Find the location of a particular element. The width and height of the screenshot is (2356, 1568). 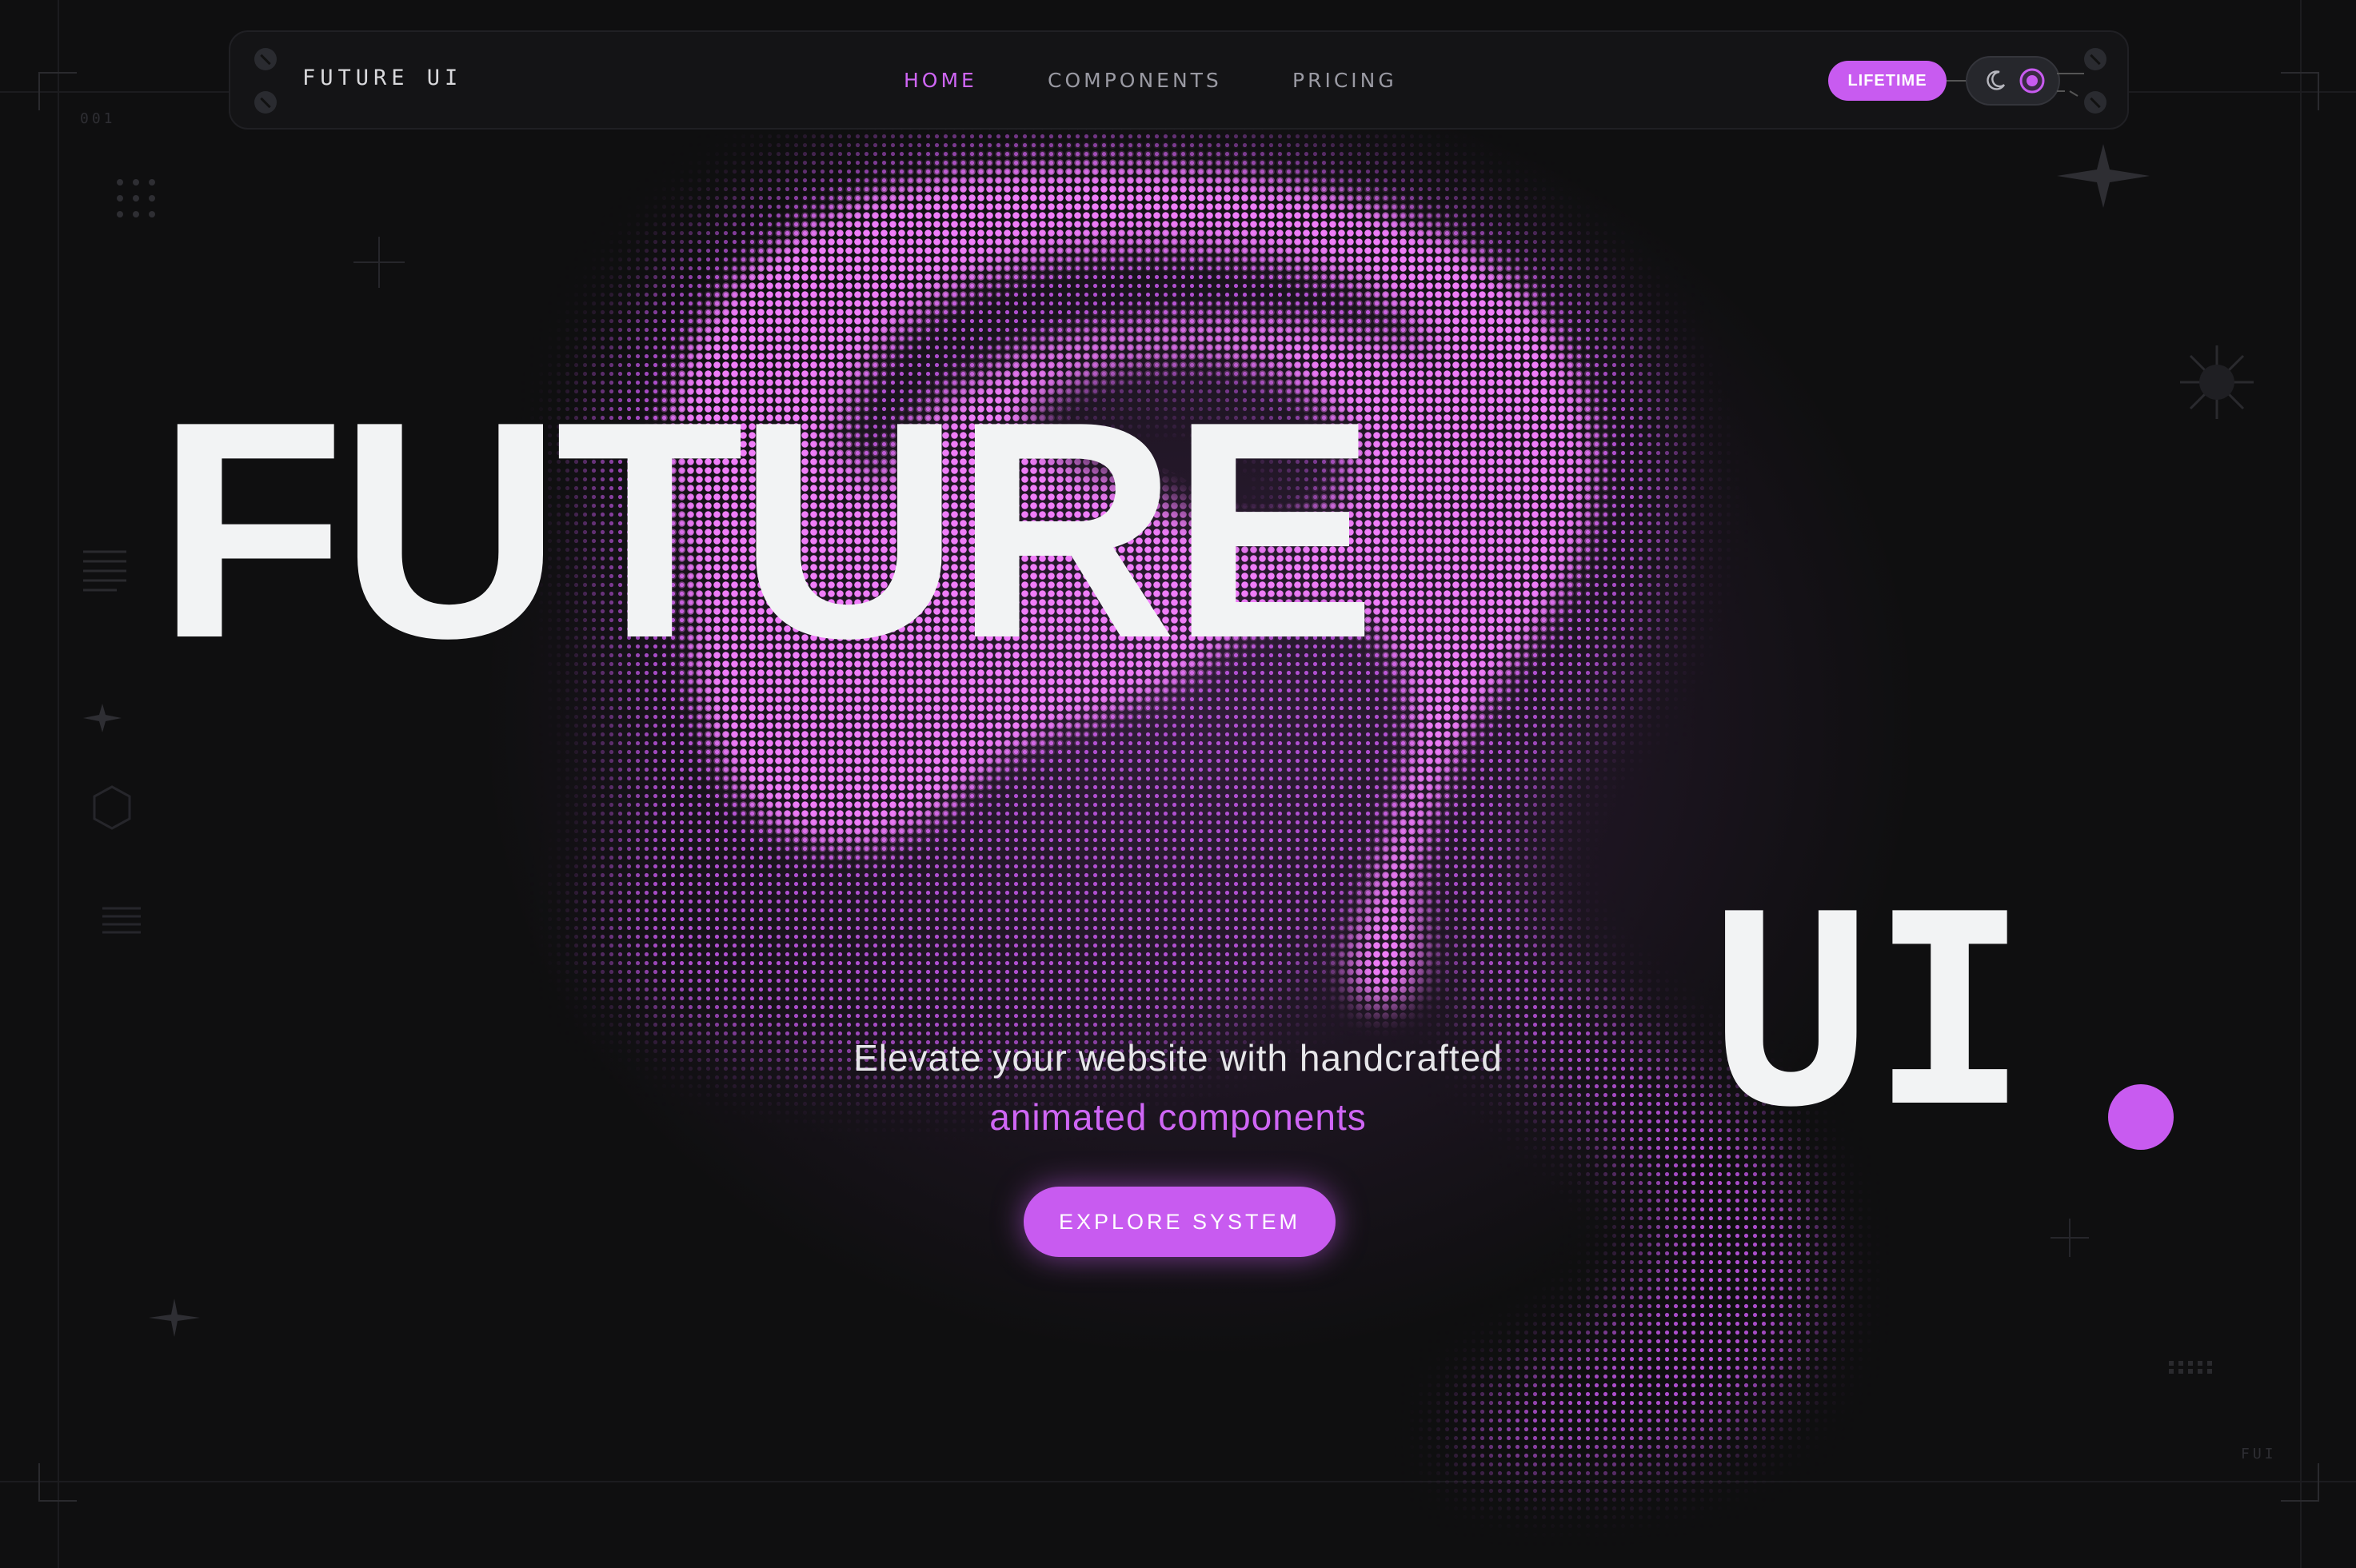

stripes-icon is located at coordinates (121, 921).